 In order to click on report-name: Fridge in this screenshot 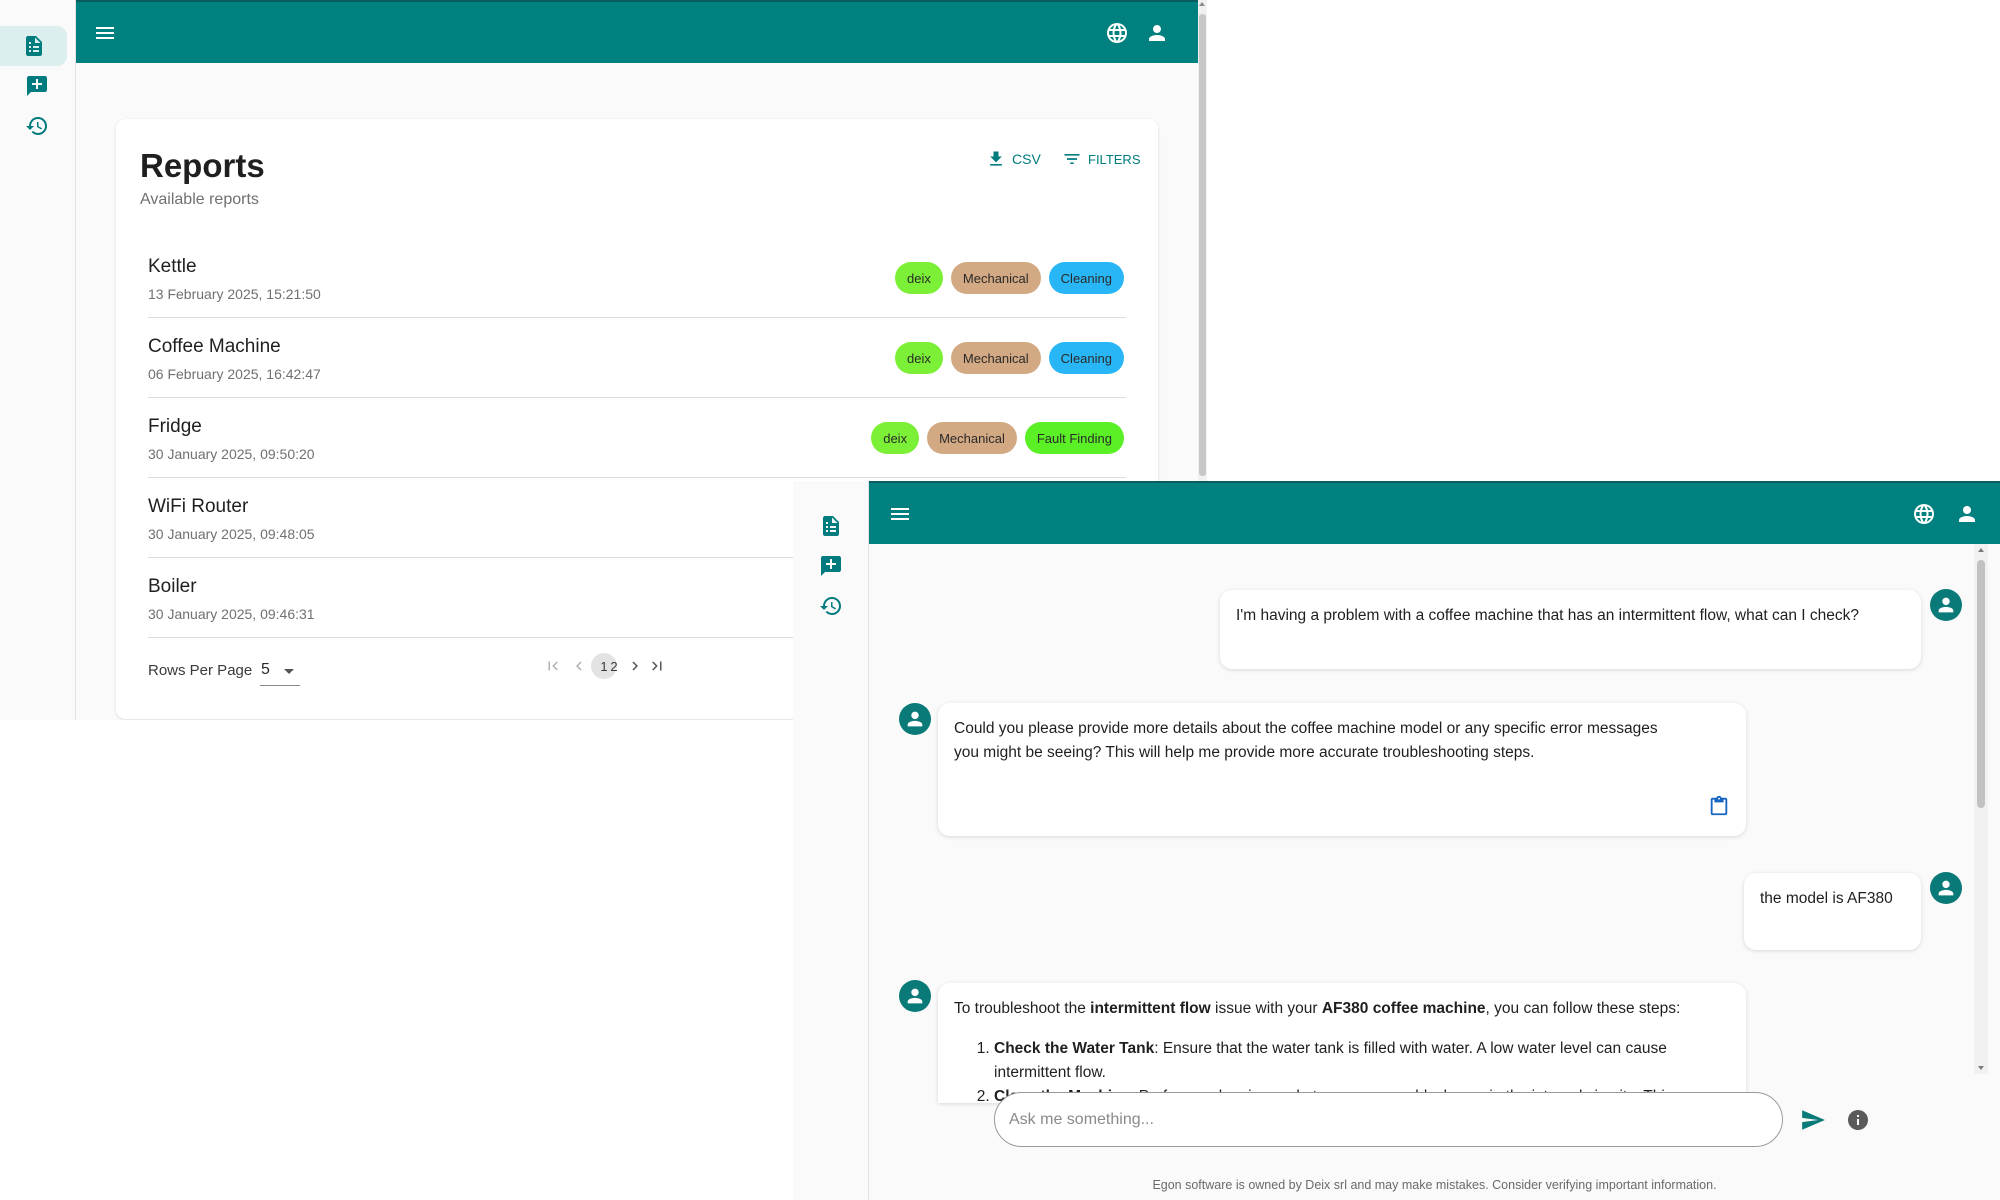, I will do `click(175, 426)`.